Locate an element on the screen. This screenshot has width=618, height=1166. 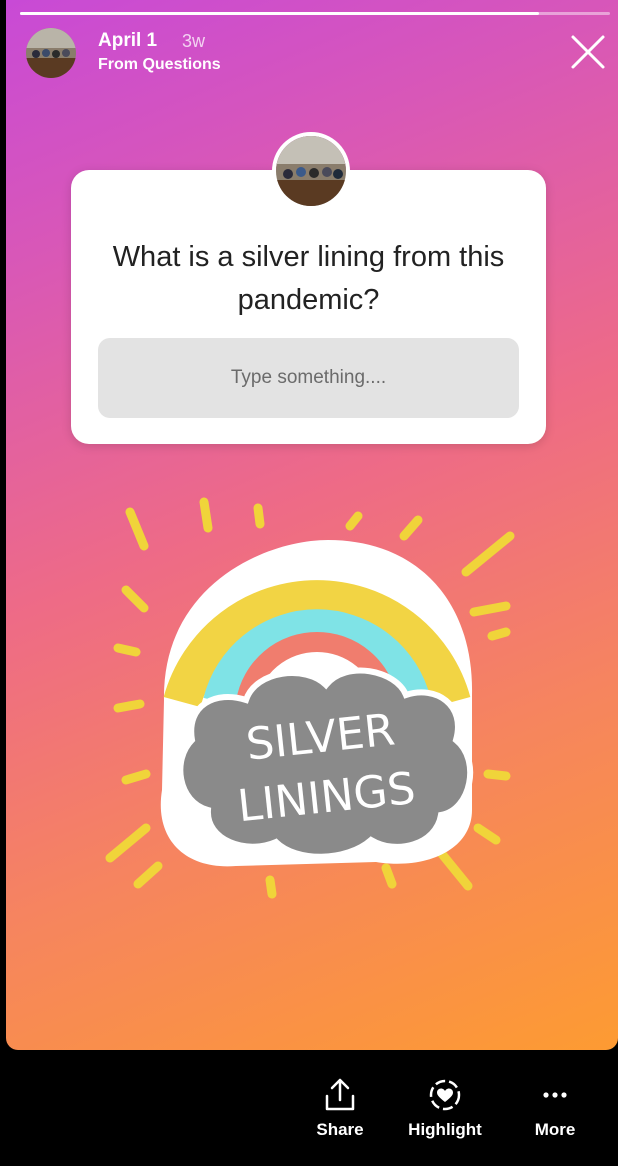
story-date: April 1 is located at coordinates (128, 40).